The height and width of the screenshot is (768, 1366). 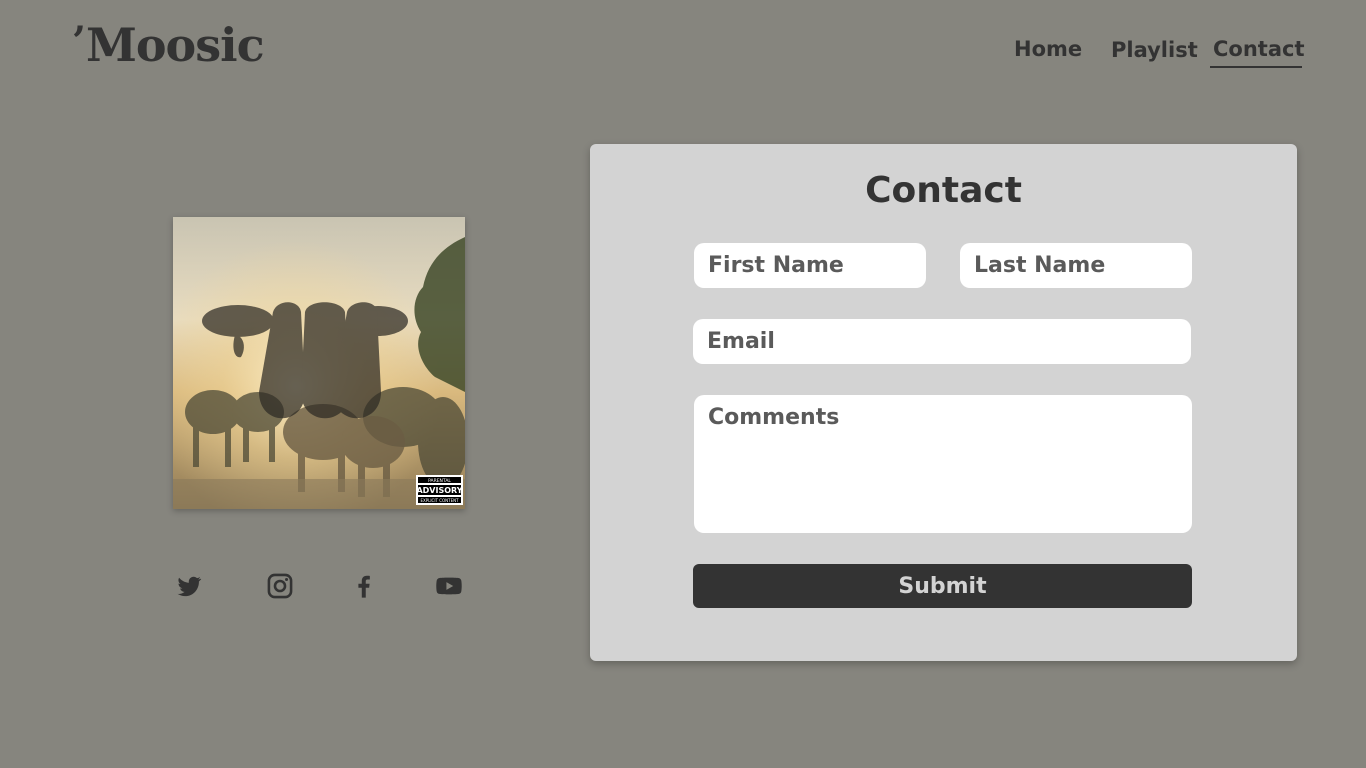 I want to click on nav-contact-link: Contact, so click(x=1259, y=49).